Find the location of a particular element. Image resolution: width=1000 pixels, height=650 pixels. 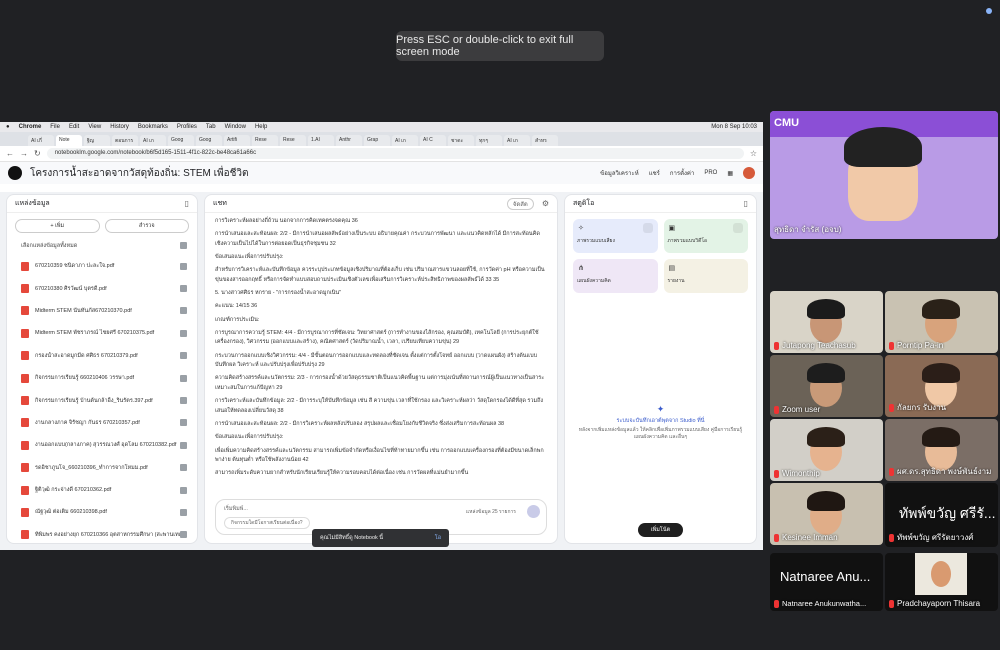

source-item: ณัฐวุฒิ ต่อเติม 660210398.pdf is located at coordinates (102, 512).